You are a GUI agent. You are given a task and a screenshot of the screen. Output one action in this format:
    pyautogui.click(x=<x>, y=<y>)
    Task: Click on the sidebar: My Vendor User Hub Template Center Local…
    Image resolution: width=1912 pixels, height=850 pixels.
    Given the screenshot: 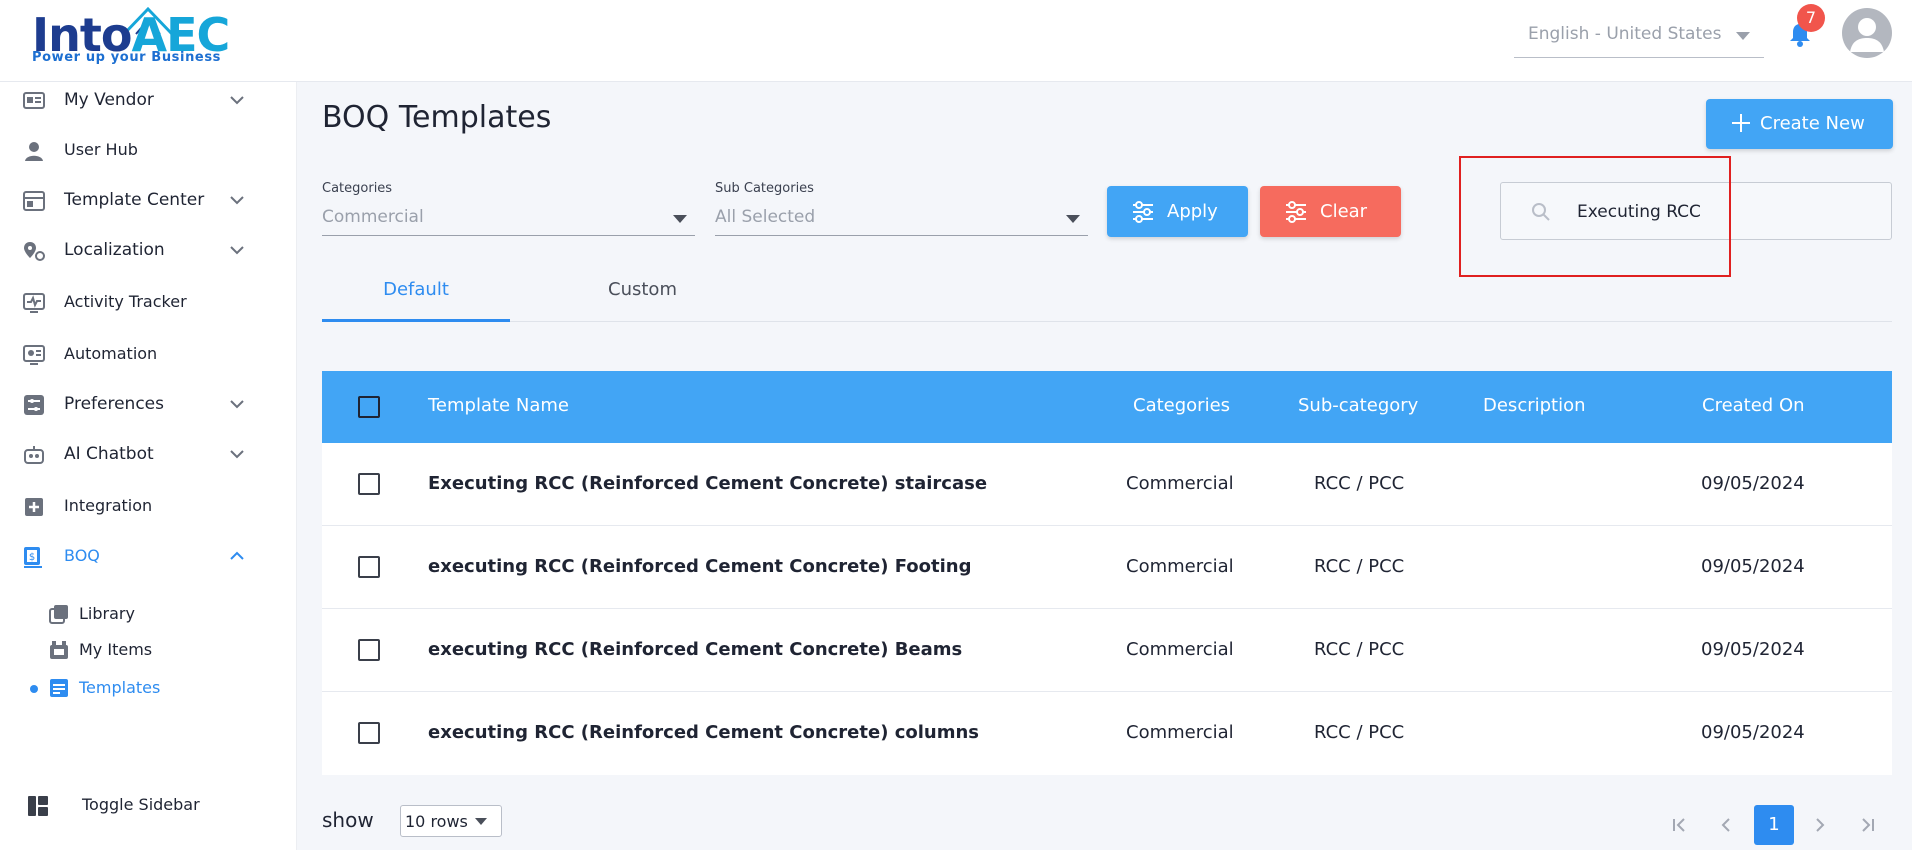 What is the action you would take?
    pyautogui.click(x=148, y=466)
    